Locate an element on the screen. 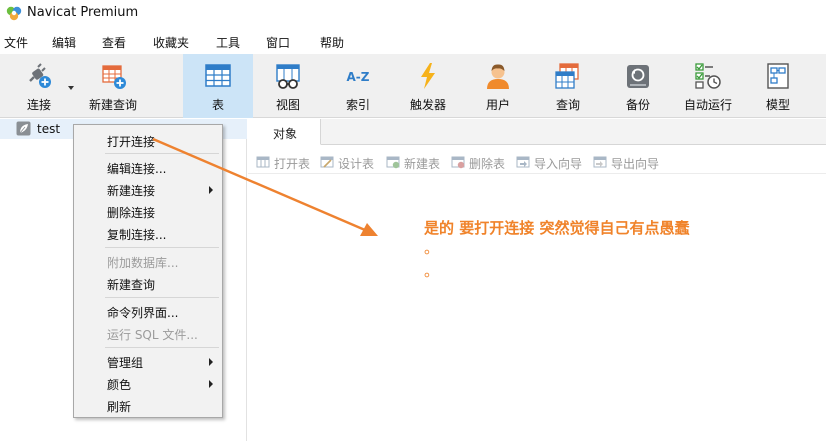 Image resolution: width=826 pixels, height=441 pixels. user-icon is located at coordinates (498, 76).